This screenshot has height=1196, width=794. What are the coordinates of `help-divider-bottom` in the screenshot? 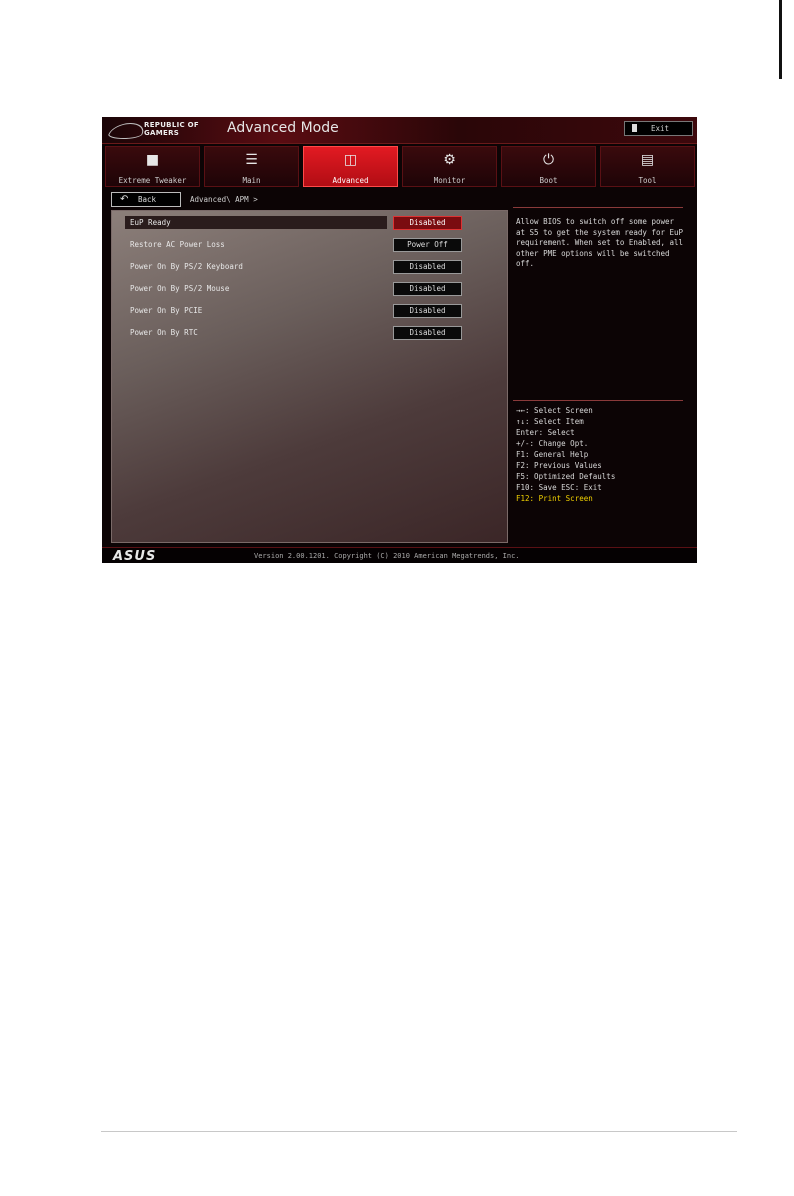 It's located at (598, 400).